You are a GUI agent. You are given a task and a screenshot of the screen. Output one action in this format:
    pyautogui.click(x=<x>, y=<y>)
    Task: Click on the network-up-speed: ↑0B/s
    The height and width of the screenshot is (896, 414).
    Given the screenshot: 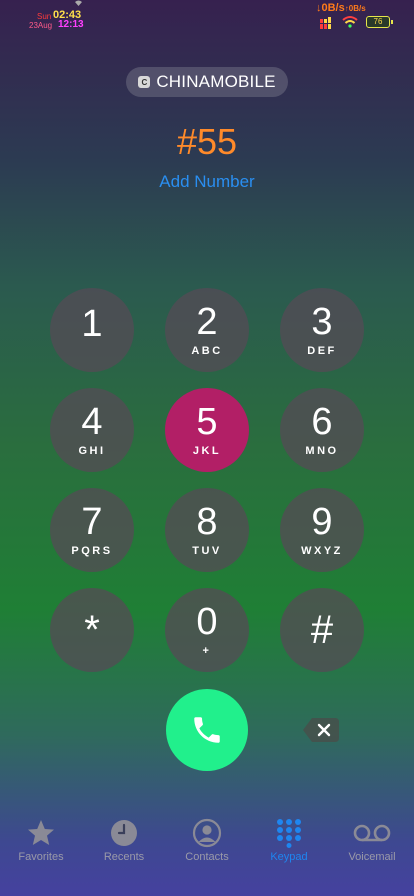 What is the action you would take?
    pyautogui.click(x=355, y=8)
    